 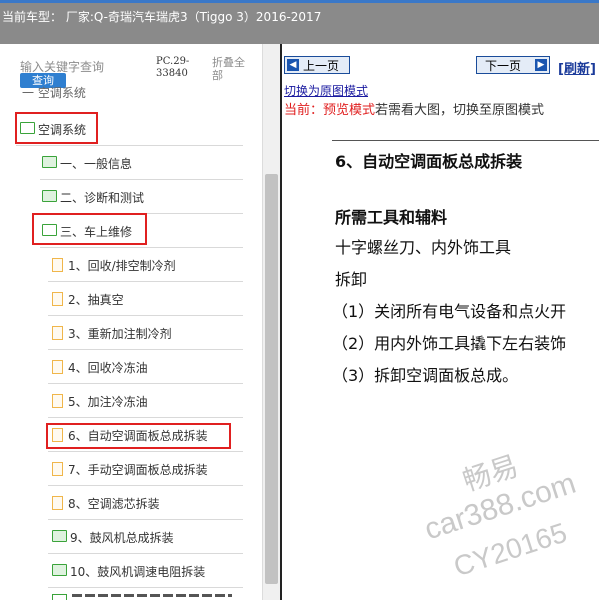 I want to click on tree-item-manual-ac-panel: 7、手动空调面板总成拆装, so click(x=145, y=469).